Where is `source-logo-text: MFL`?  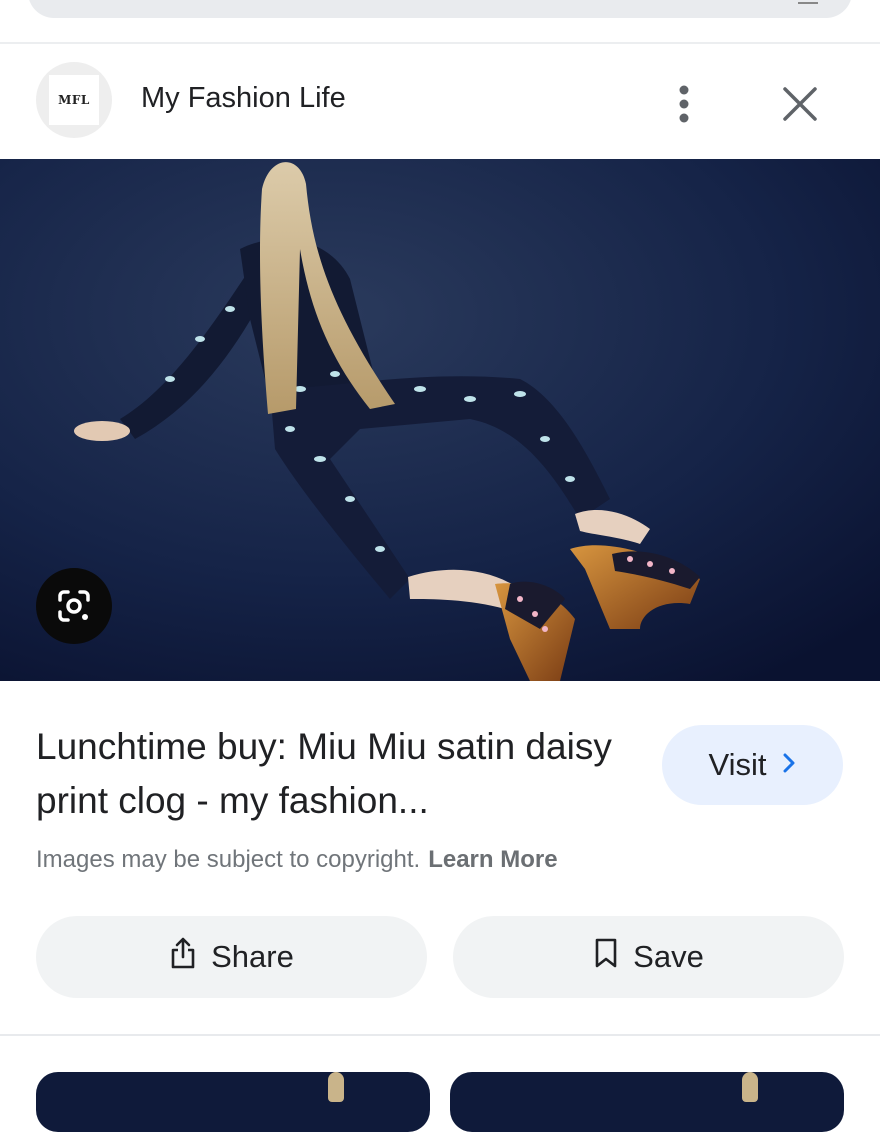
source-logo-text: MFL is located at coordinates (74, 100).